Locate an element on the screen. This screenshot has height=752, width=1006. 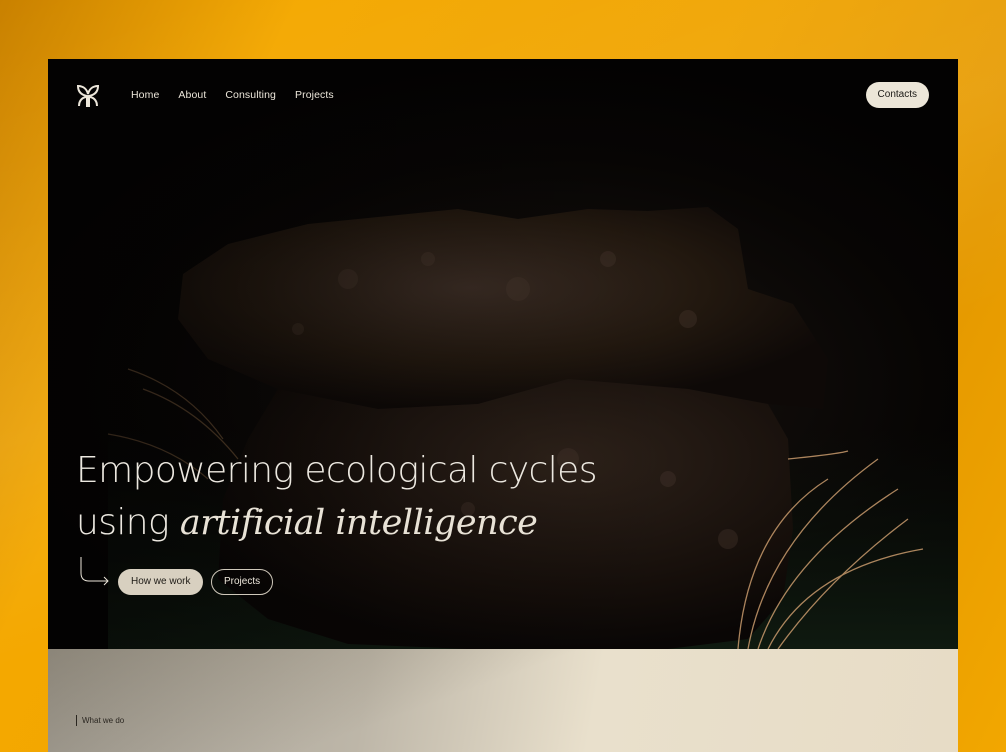
nav-links: Home About Consulting Projects is located at coordinates (242, 95).